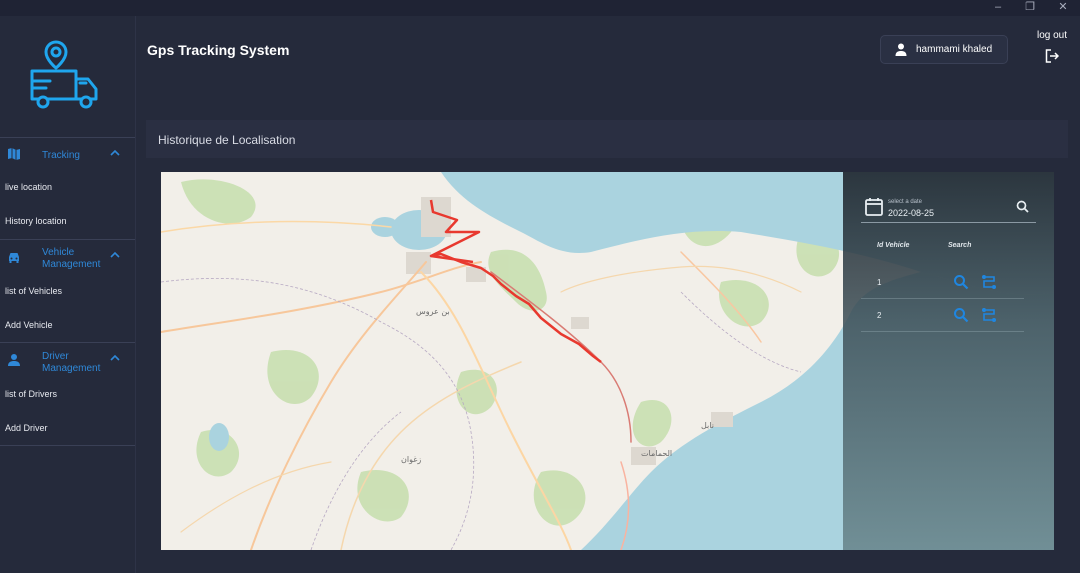  I want to click on date-picker-label: select a date, so click(905, 202).